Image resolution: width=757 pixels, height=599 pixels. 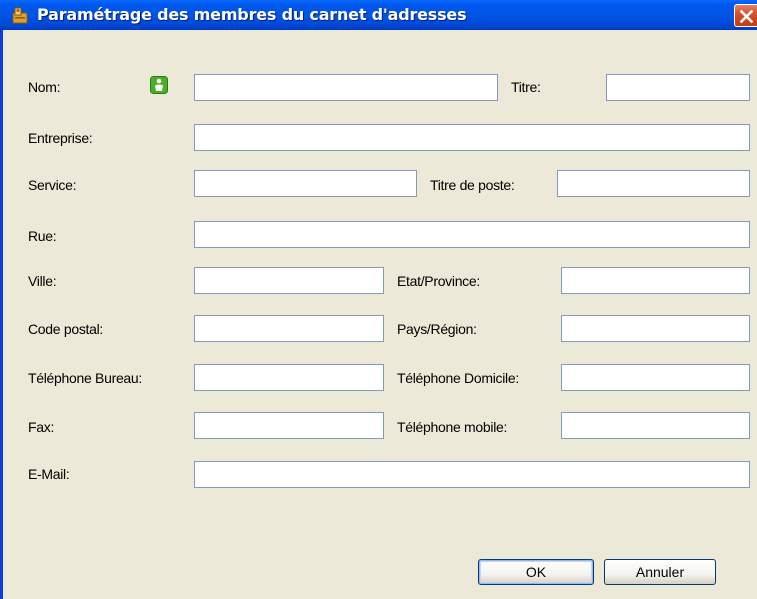 What do you see at coordinates (655, 377) in the screenshot?
I see `tel-domicile-input` at bounding box center [655, 377].